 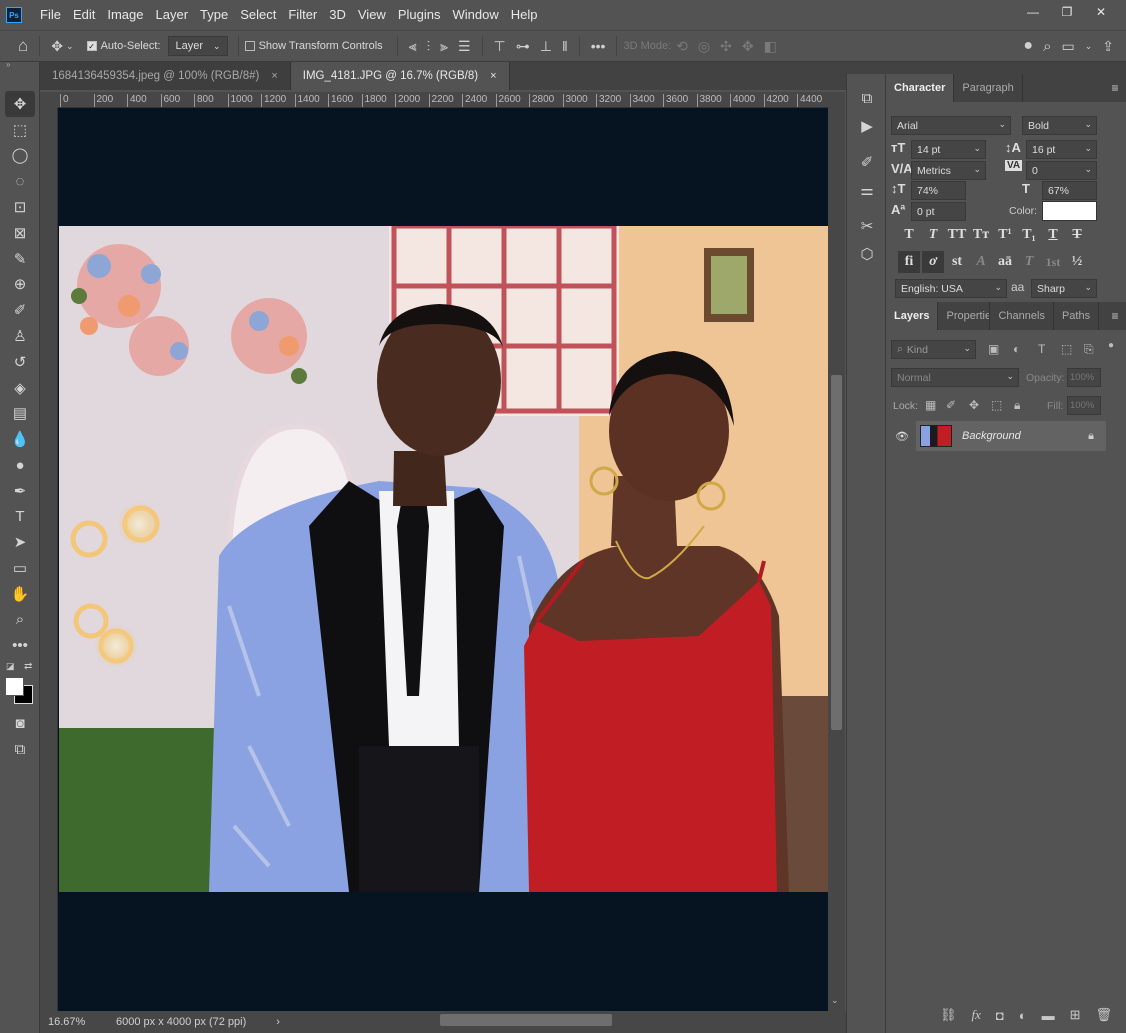 What do you see at coordinates (1089, 46) in the screenshot?
I see `chevron-down-icon: ⌄` at bounding box center [1089, 46].